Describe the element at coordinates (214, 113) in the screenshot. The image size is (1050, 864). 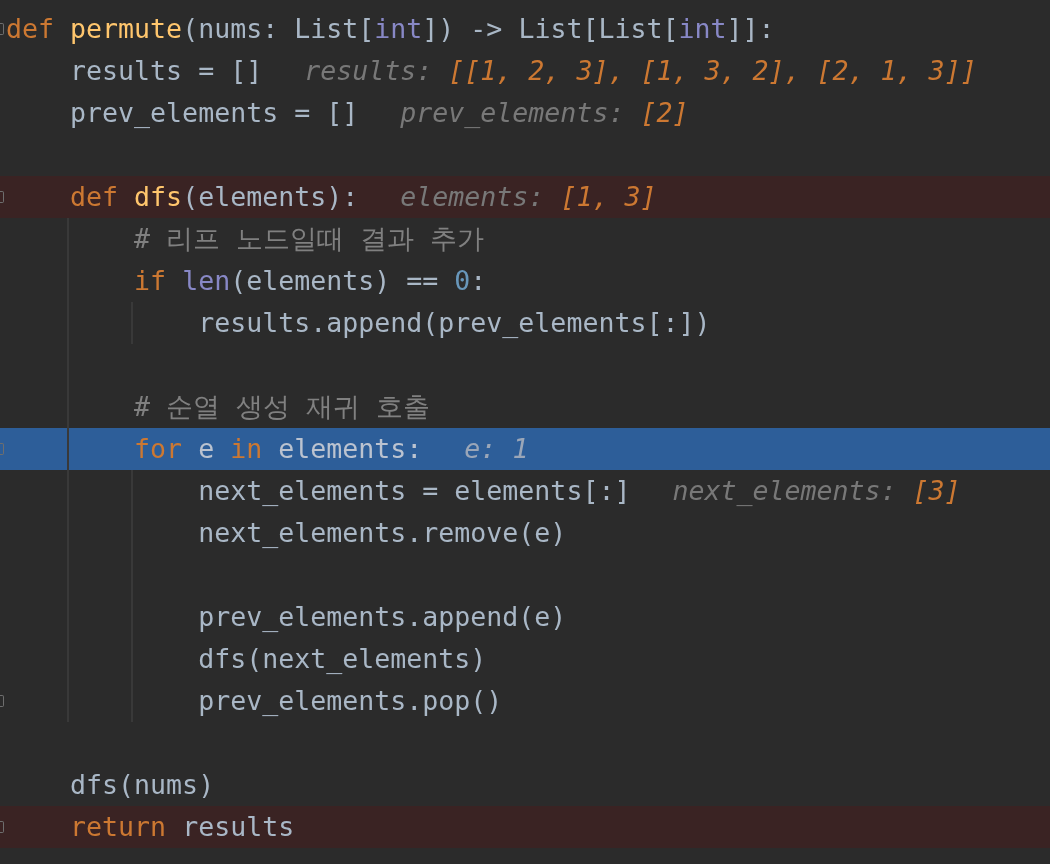
I see `code-text: prev_elements = []` at that location.